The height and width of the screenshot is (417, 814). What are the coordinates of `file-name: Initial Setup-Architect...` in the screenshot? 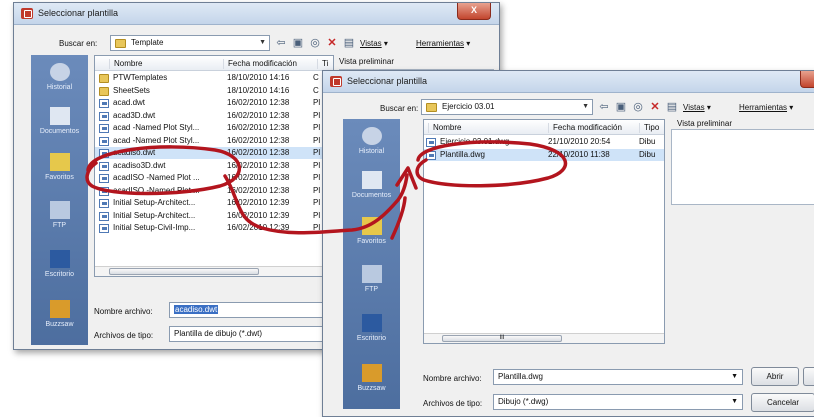 It's located at (158, 216).